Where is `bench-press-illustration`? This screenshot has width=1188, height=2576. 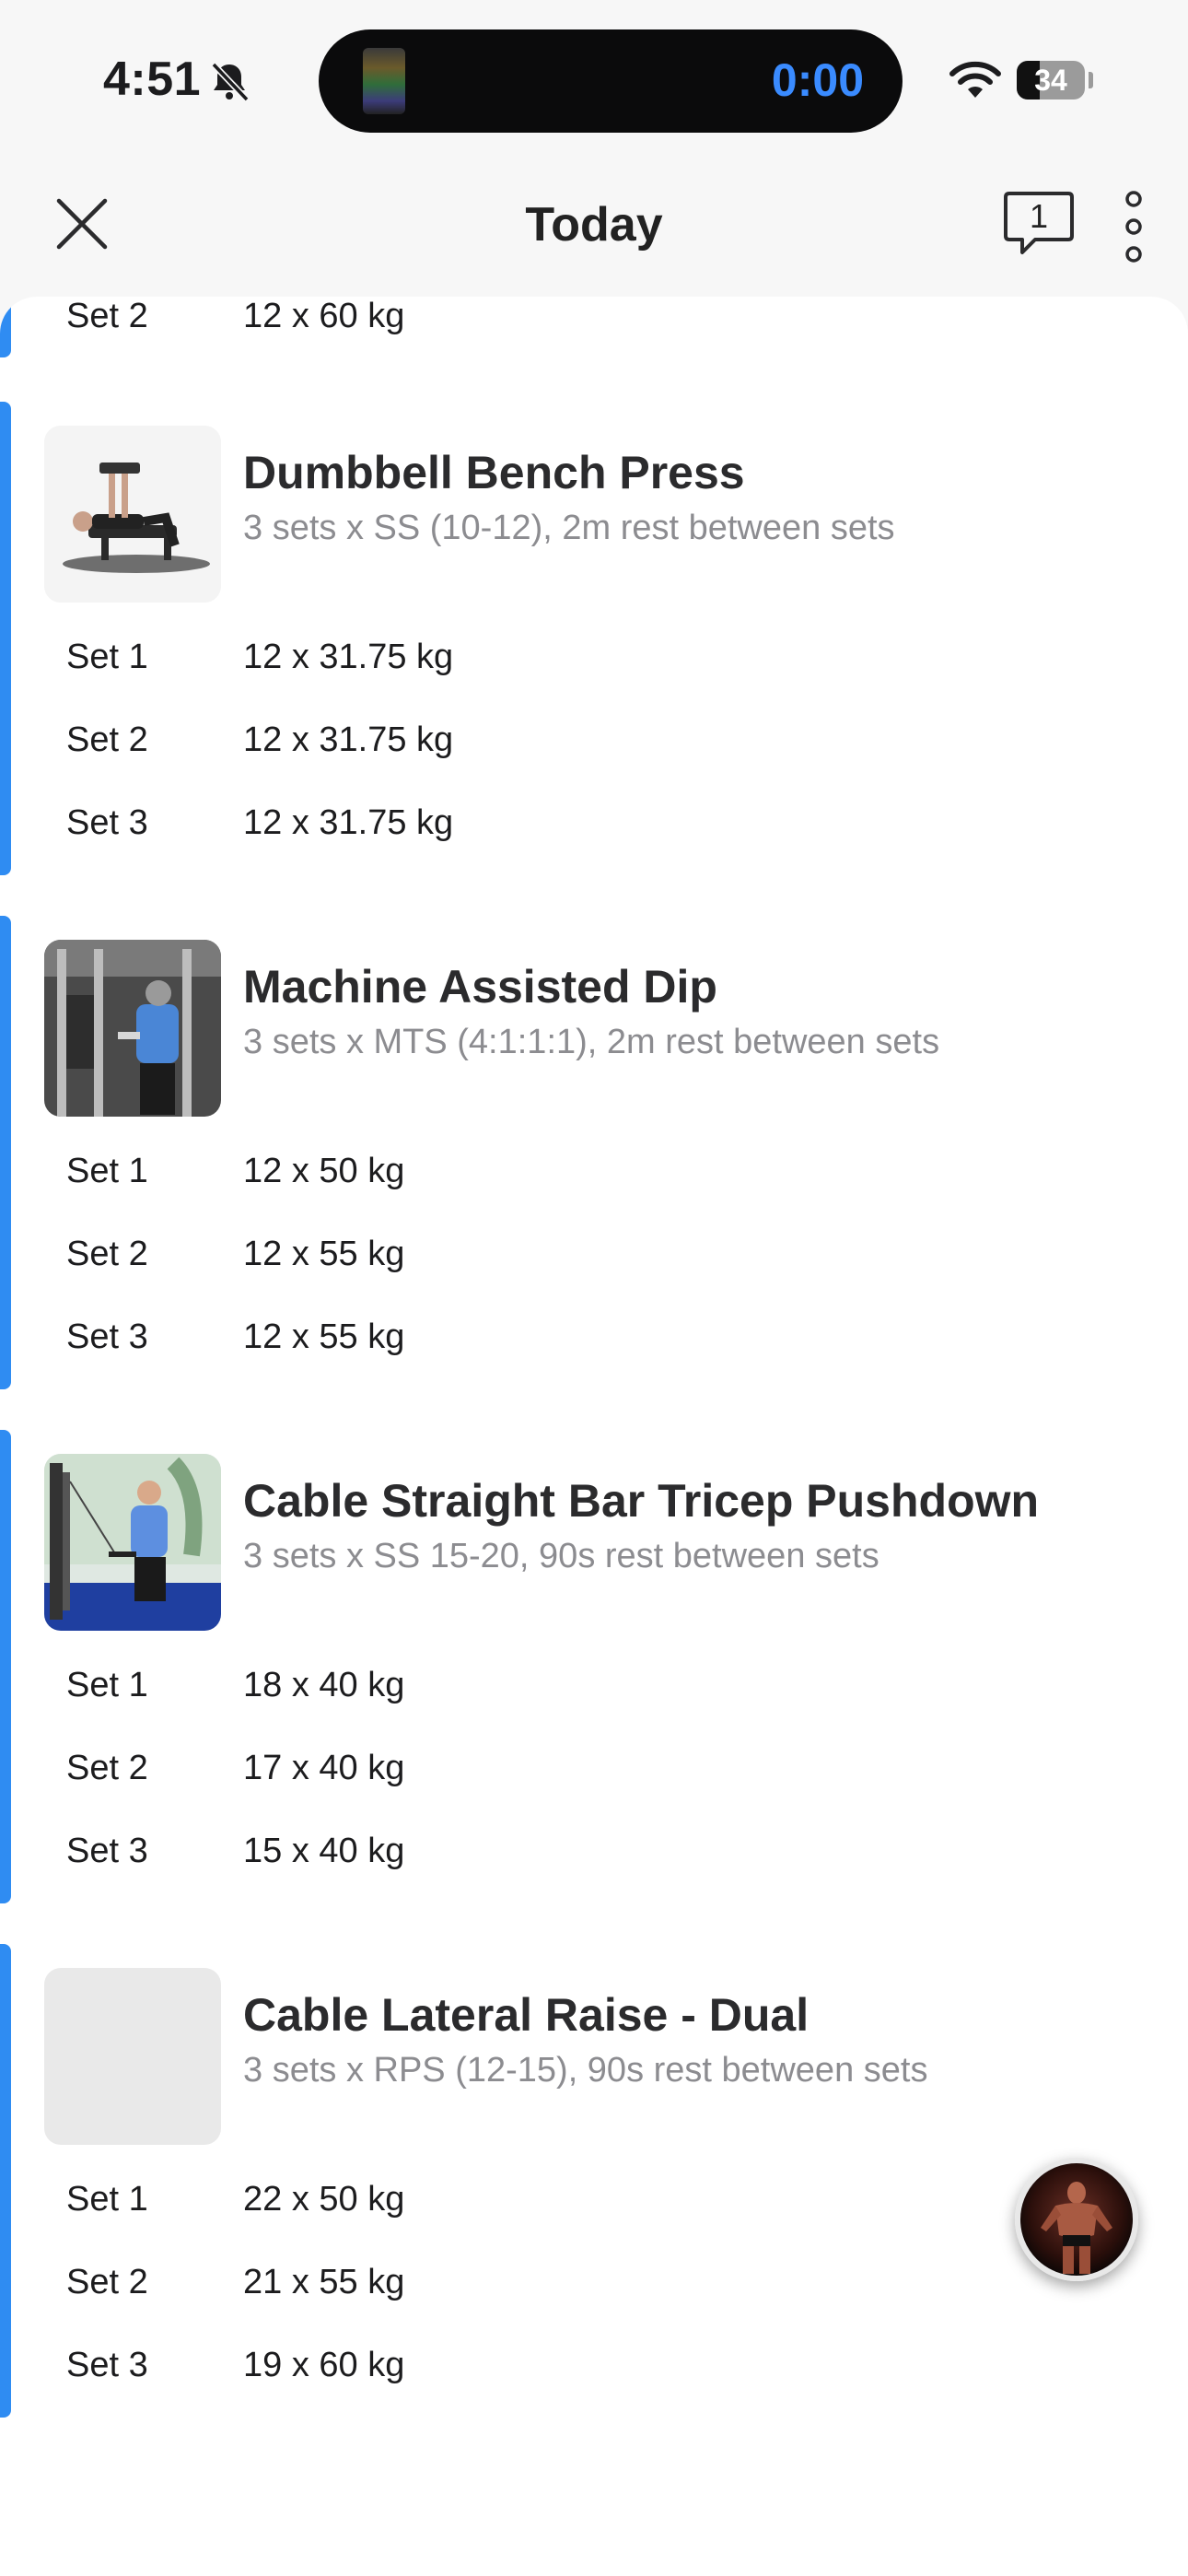
bench-press-illustration is located at coordinates (132, 514).